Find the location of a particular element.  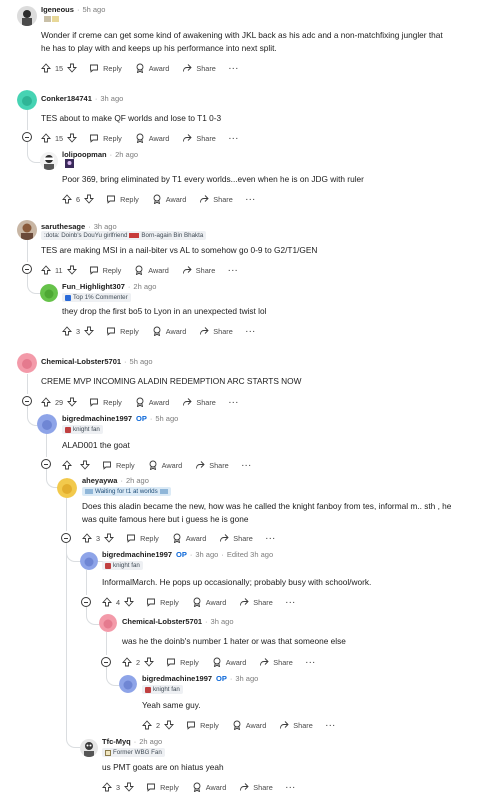

username: Fun_Highlight307 is located at coordinates (93, 287).